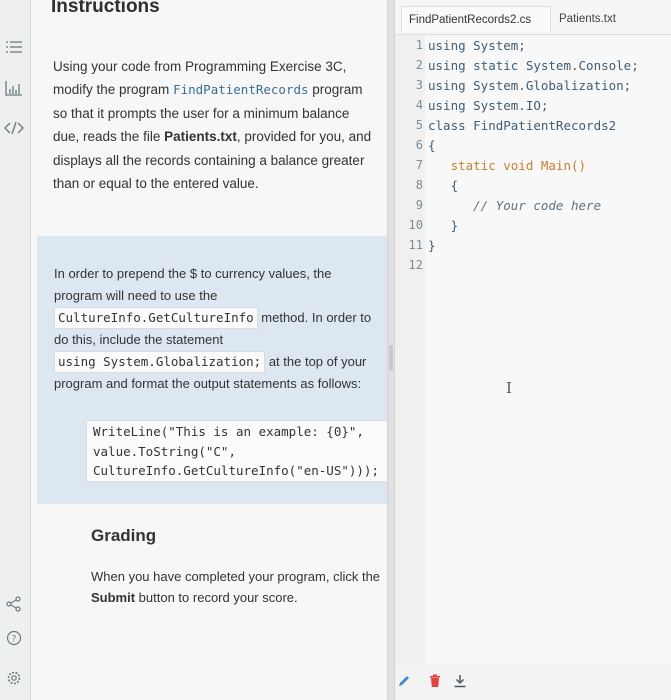  Describe the element at coordinates (419, 145) in the screenshot. I see `line-number: 6` at that location.